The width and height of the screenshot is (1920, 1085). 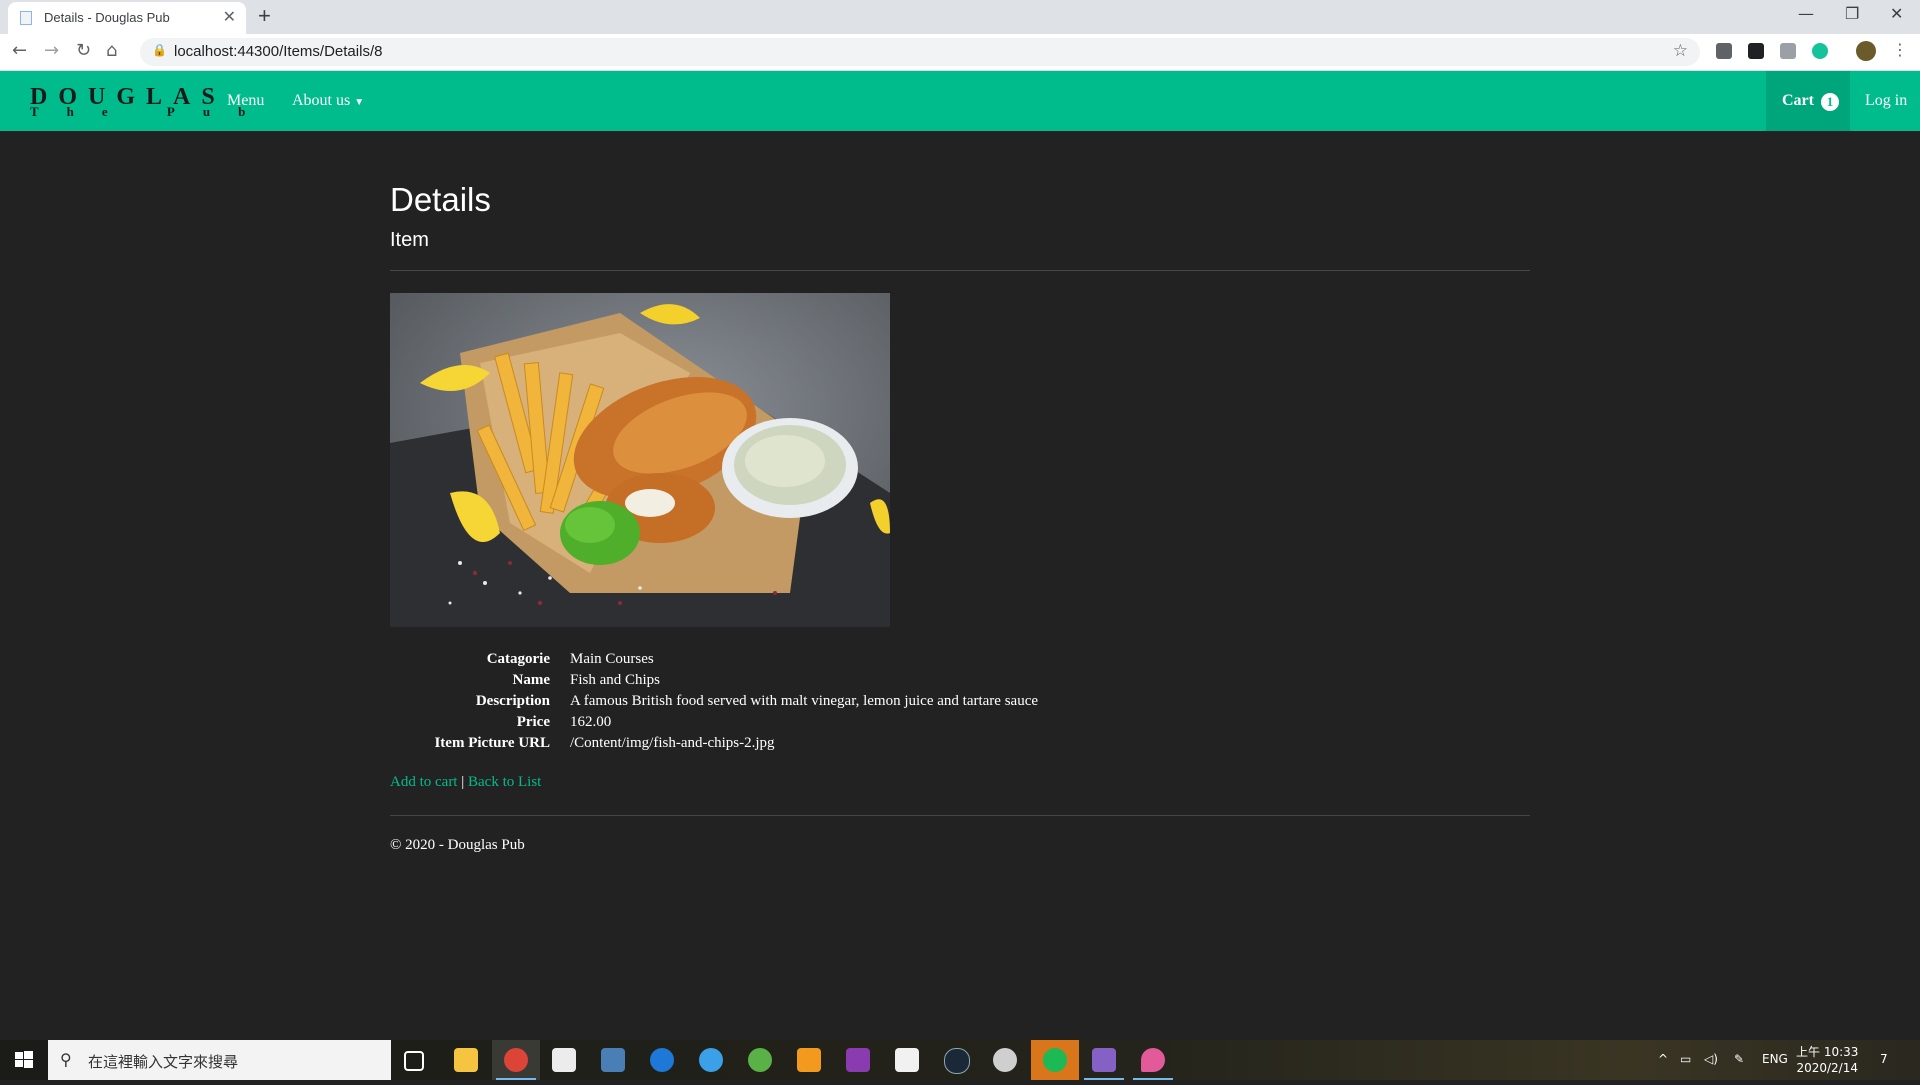 What do you see at coordinates (1830, 102) in the screenshot?
I see `cart-count-badge: 1` at bounding box center [1830, 102].